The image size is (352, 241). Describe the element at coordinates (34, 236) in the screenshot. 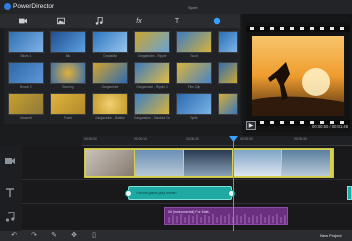

I see `redo-icon: ↷` at that location.